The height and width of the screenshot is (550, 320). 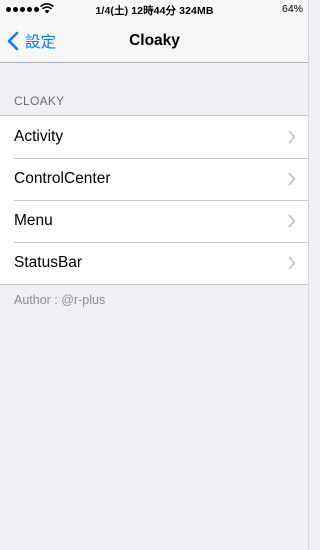 I want to click on list-item-label: ControlCenter, so click(x=62, y=178).